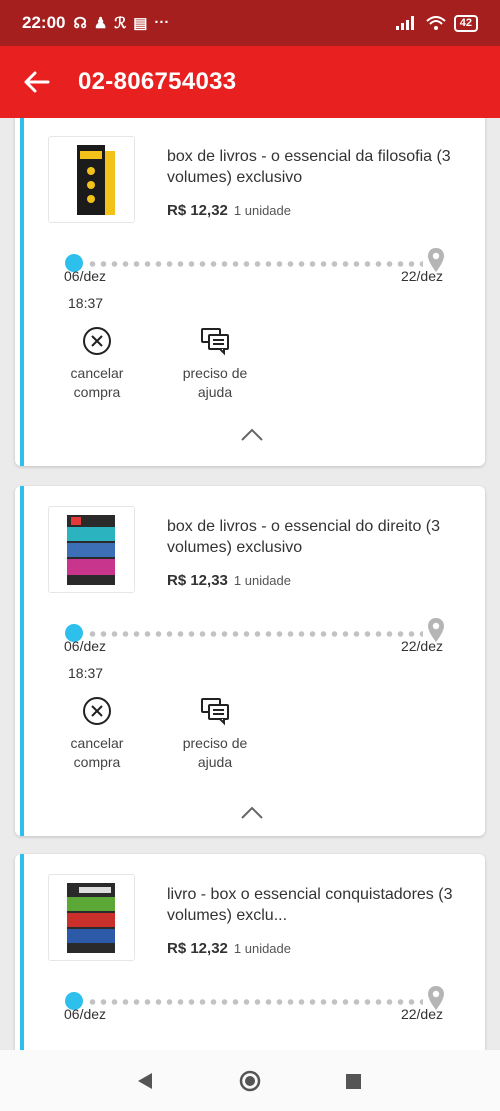 The height and width of the screenshot is (1111, 500). Describe the element at coordinates (162, 22) in the screenshot. I see `more-dots: ···` at that location.